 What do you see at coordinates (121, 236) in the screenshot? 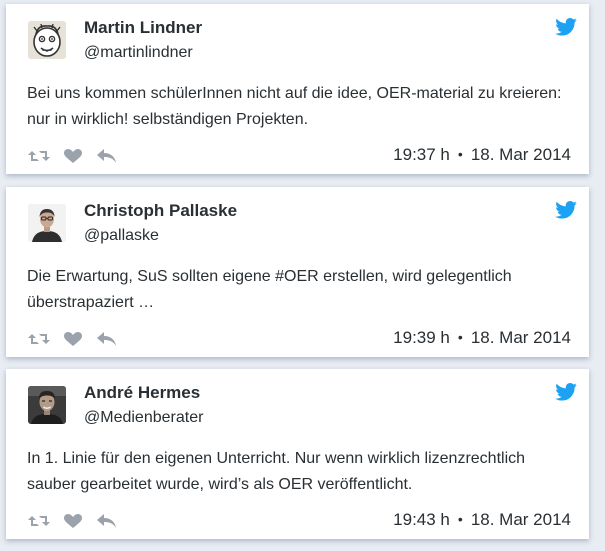
I see `author-handle: @pallaske` at bounding box center [121, 236].